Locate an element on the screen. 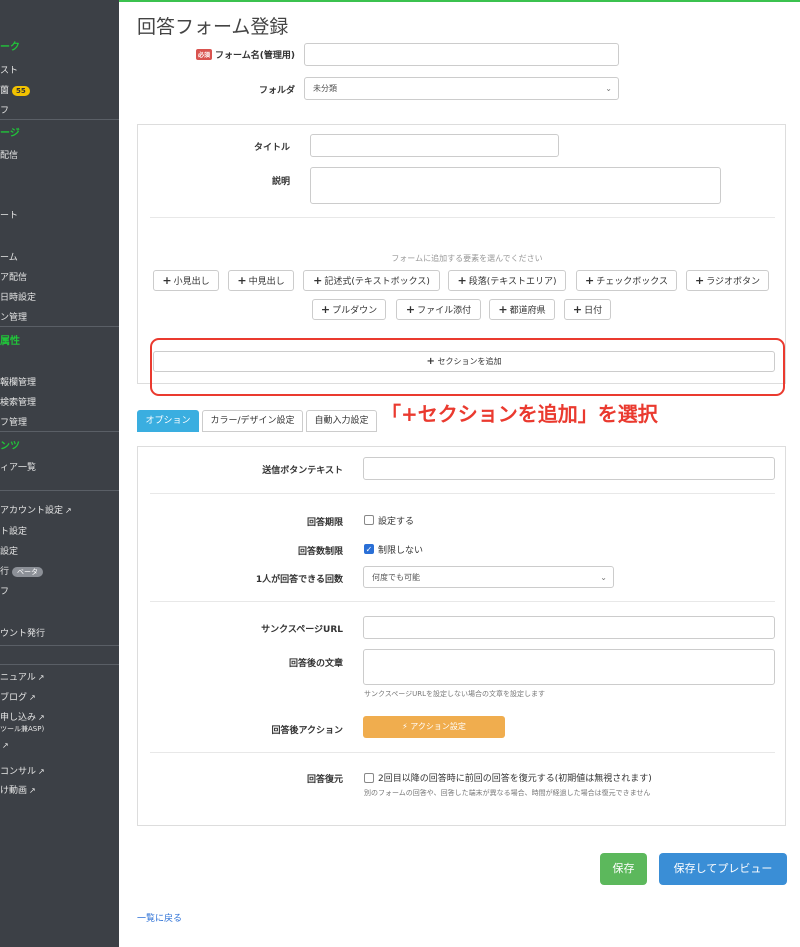  limit-label: 回答数制限 is located at coordinates (320, 552).